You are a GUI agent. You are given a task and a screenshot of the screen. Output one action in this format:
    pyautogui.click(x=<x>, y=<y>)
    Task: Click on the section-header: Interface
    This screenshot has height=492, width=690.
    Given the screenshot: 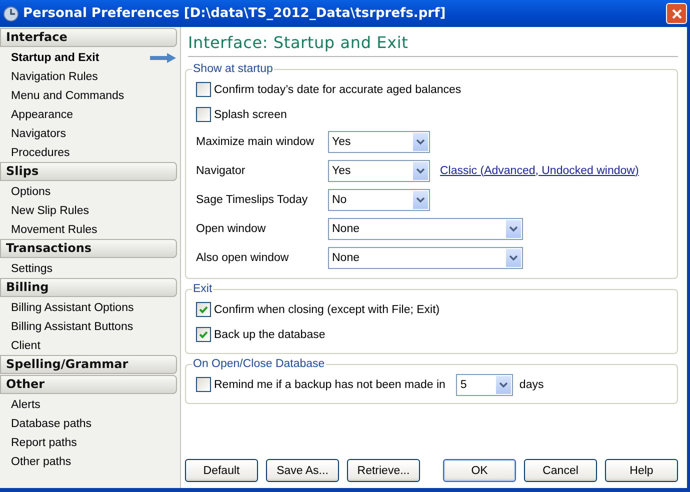 What is the action you would take?
    pyautogui.click(x=88, y=37)
    